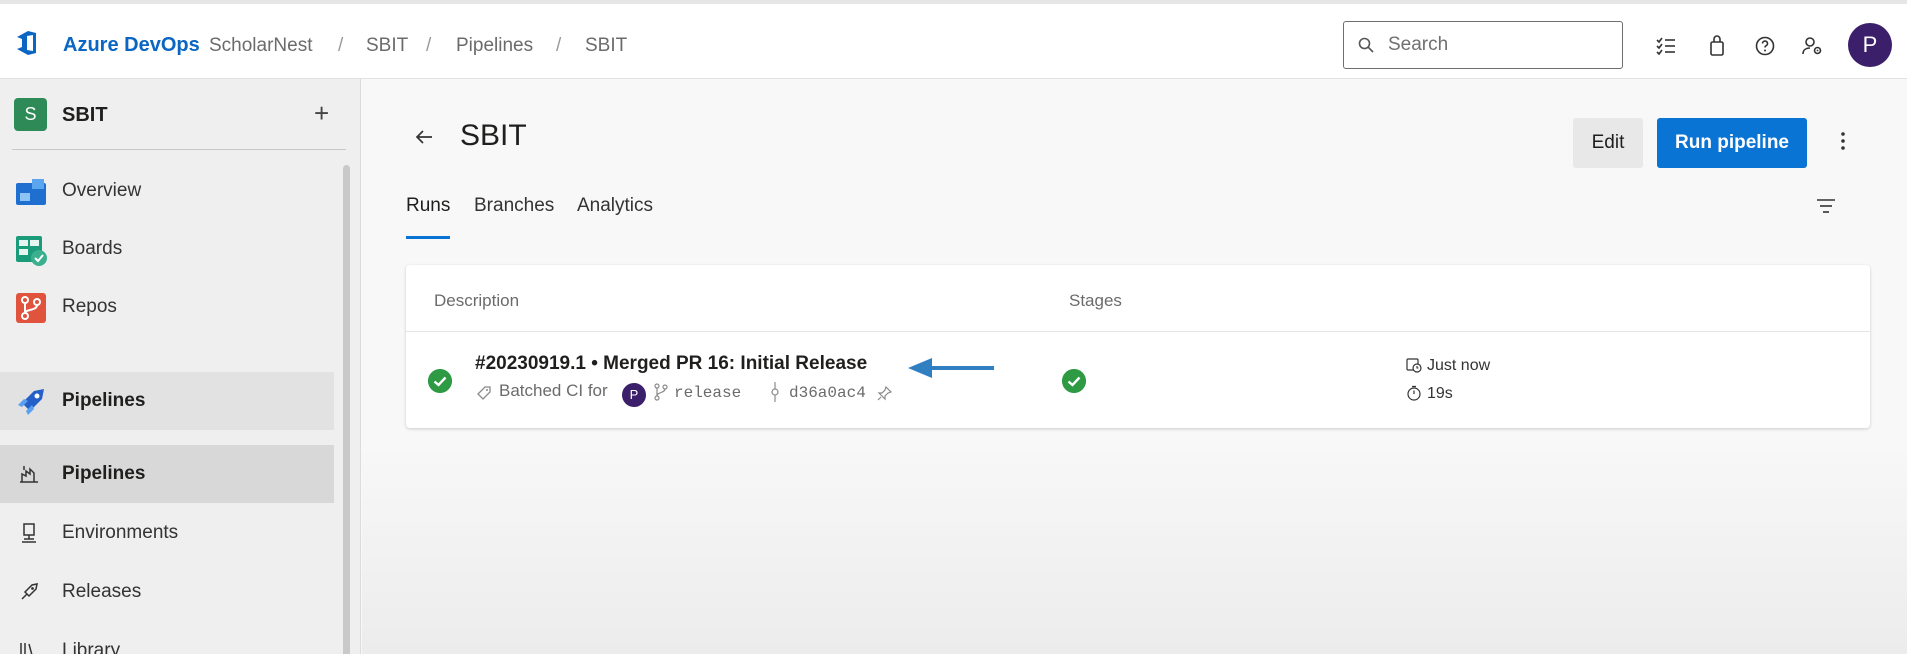 Image resolution: width=1907 pixels, height=654 pixels. I want to click on user-settings-icon, so click(1813, 46).